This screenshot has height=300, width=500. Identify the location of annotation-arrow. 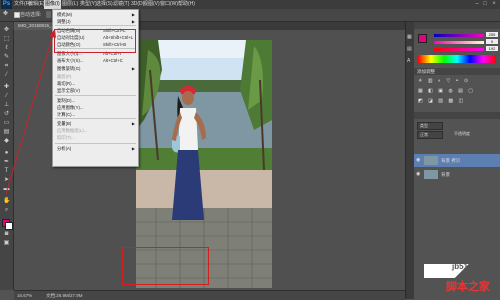
(30, 112).